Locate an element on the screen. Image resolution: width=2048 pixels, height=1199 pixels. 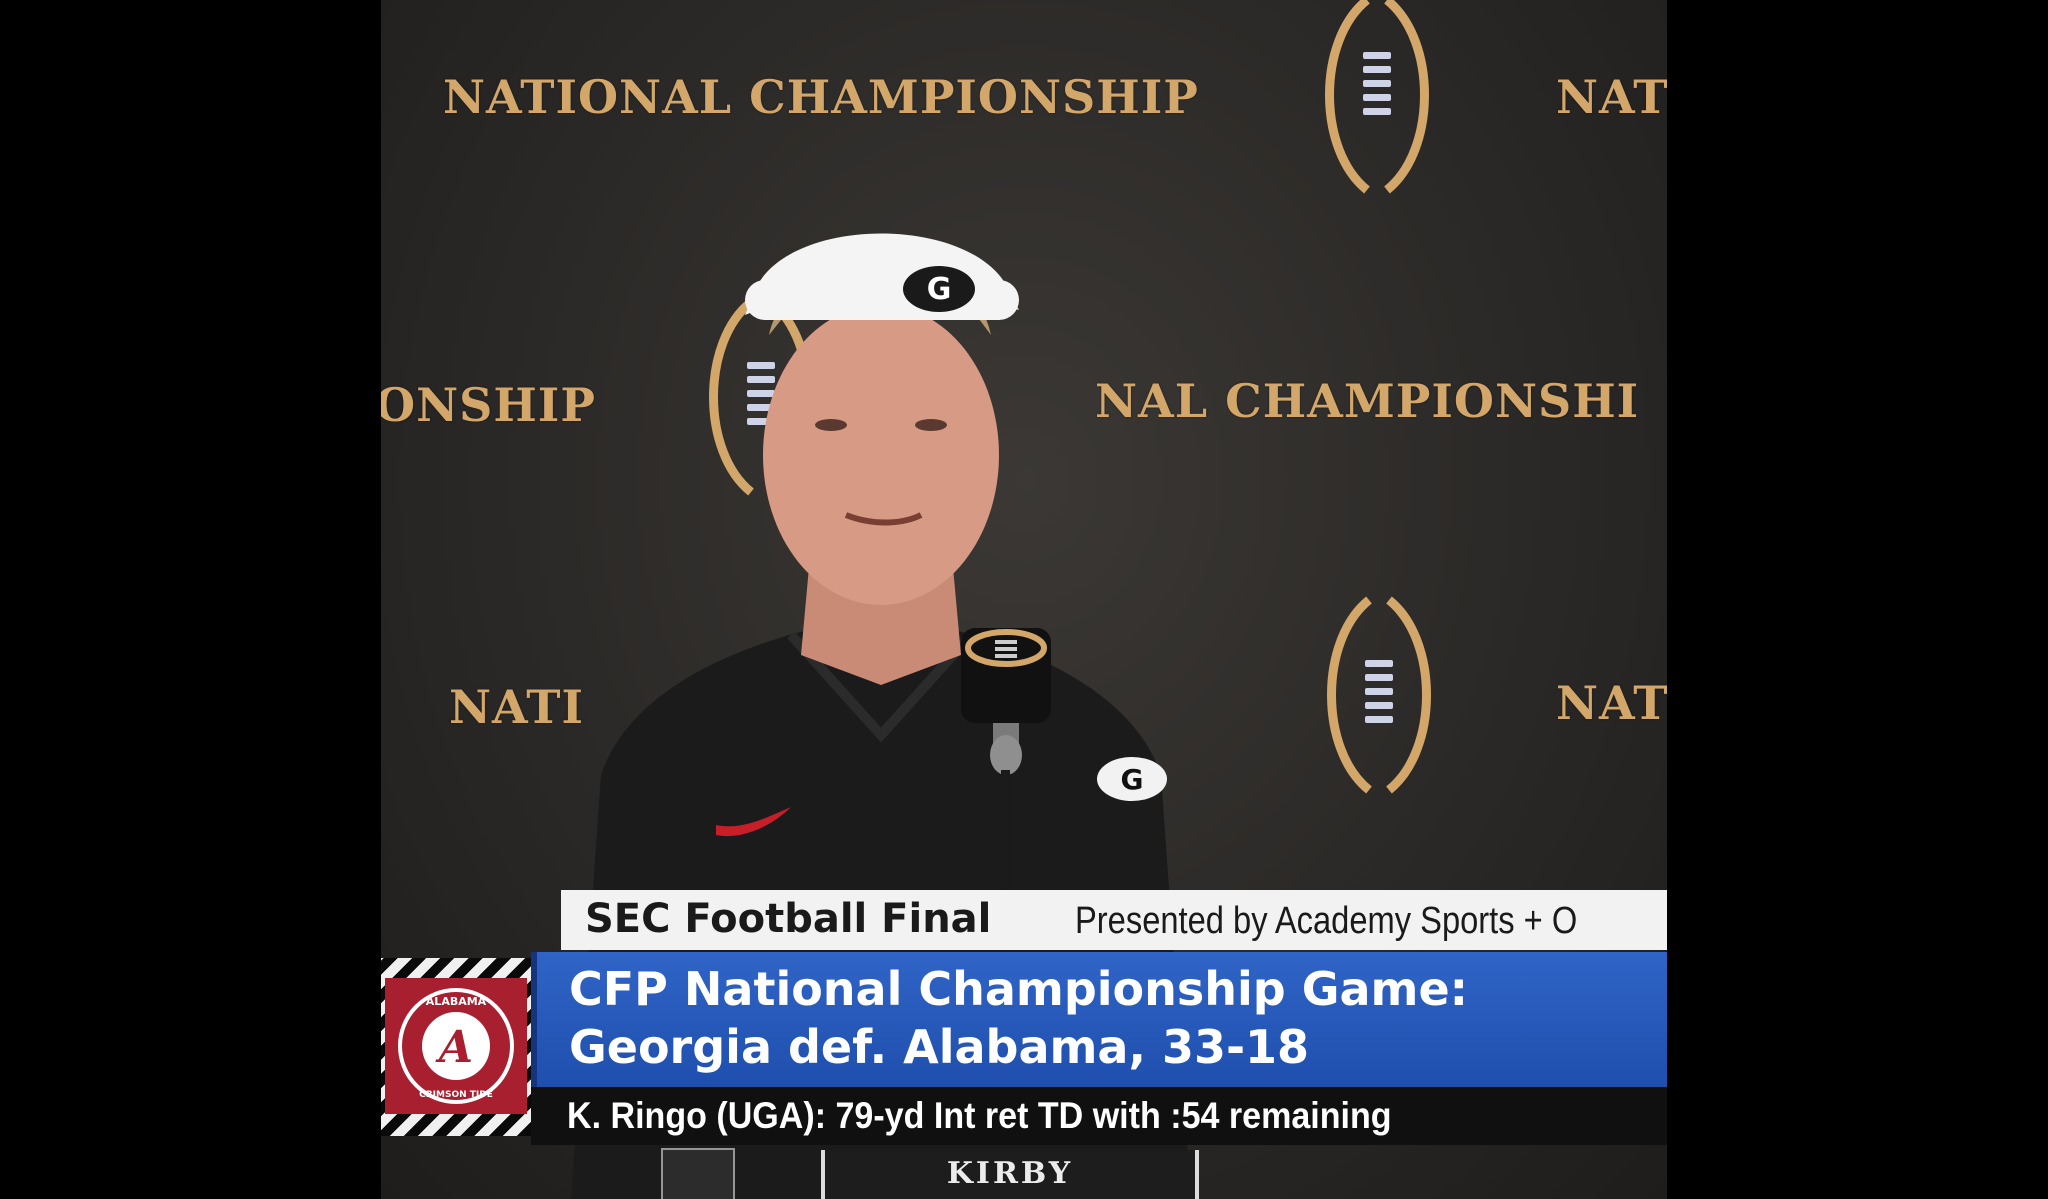
georgia-shirt-logo-icon: G is located at coordinates (1132, 779).